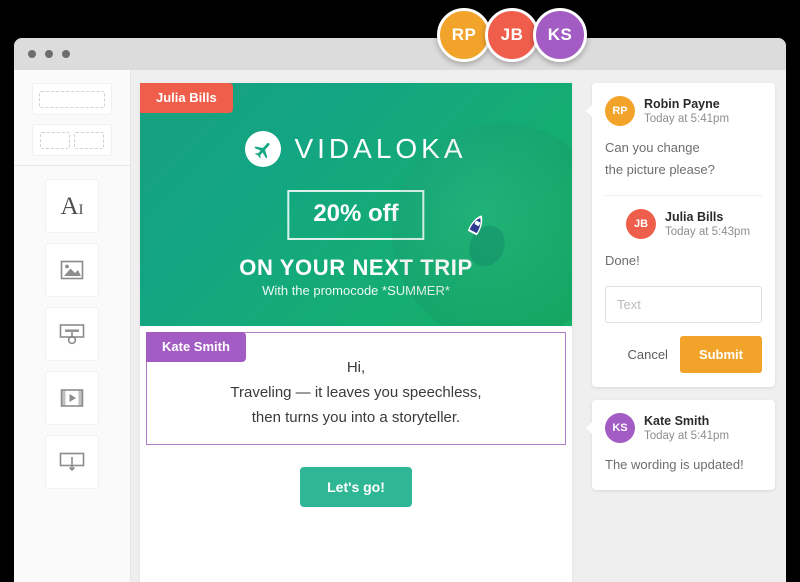  Describe the element at coordinates (32, 54) in the screenshot. I see `window-close-dot` at that location.